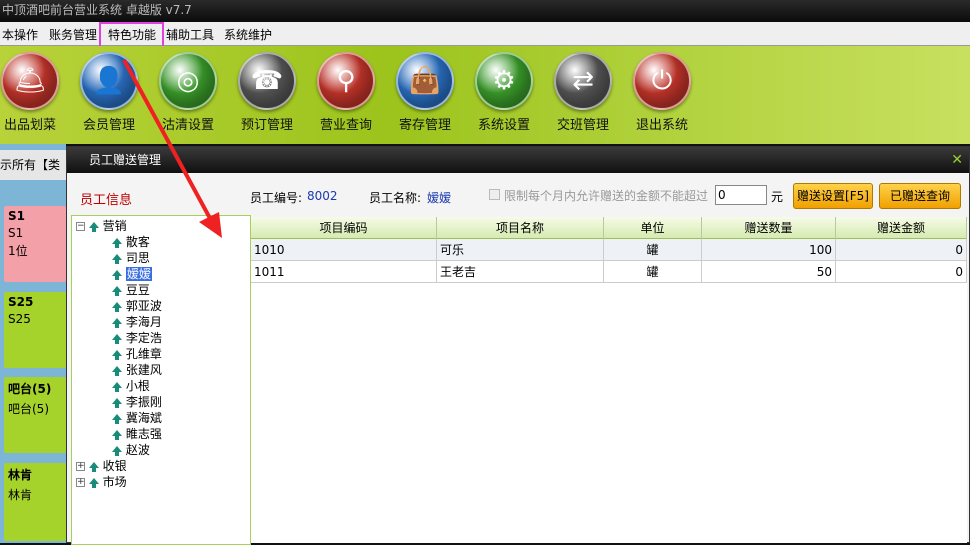 The height and width of the screenshot is (545, 970). I want to click on tree-item-label: 李定浩, so click(143, 338).